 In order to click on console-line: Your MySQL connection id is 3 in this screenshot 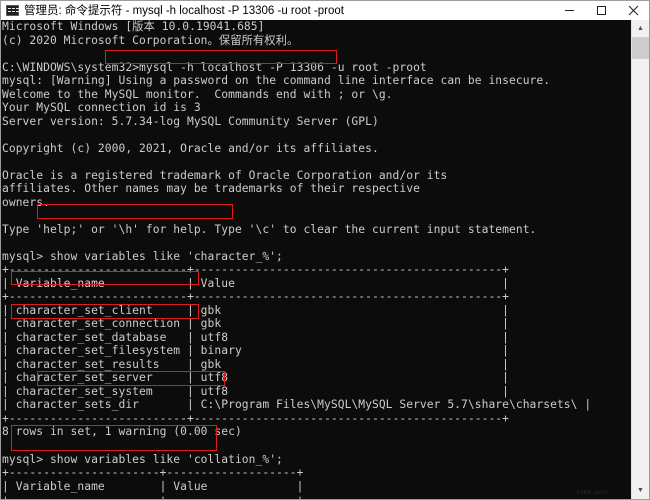, I will do `click(101, 108)`.